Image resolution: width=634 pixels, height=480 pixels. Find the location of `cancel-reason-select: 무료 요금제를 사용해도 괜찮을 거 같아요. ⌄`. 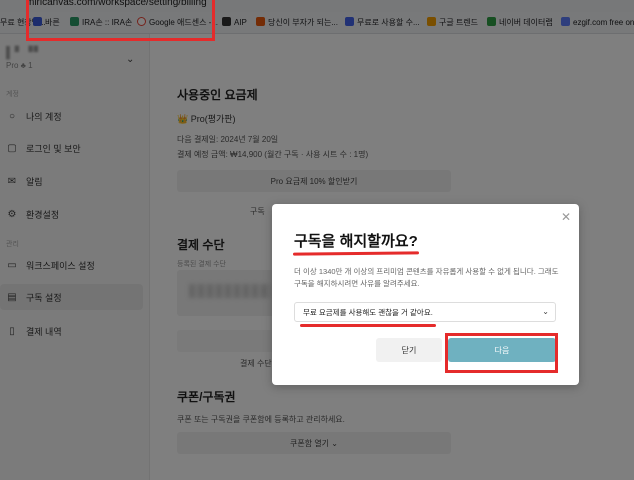

cancel-reason-select: 무료 요금제를 사용해도 괜찮을 거 같아요. ⌄ is located at coordinates (425, 312).